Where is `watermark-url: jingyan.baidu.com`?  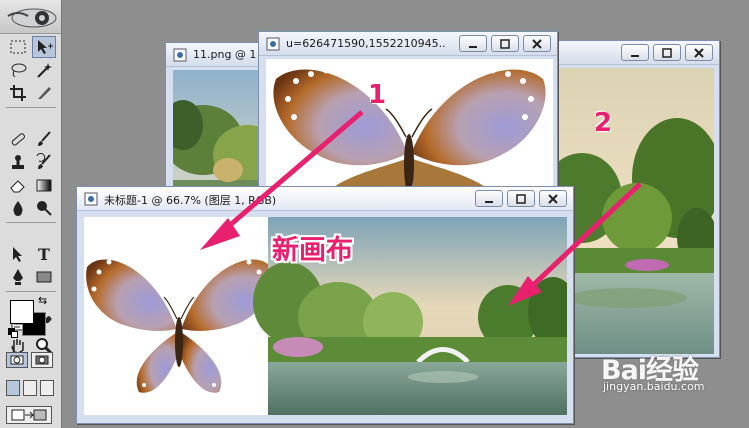
watermark-url: jingyan.baidu.com is located at coordinates (654, 386).